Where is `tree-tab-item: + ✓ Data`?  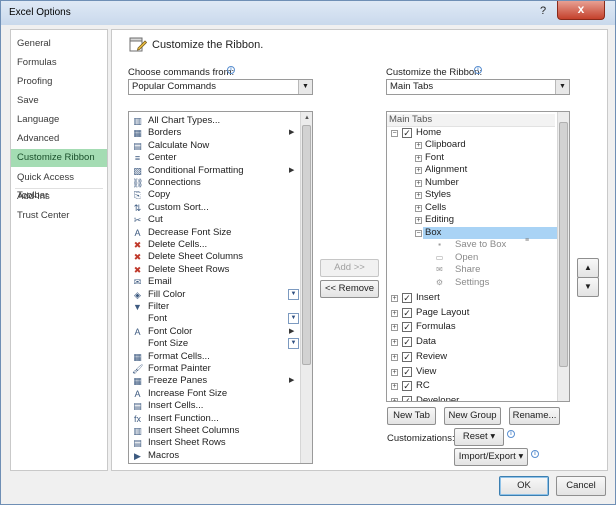
tree-tab-item: + ✓ Data is located at coordinates (472, 342).